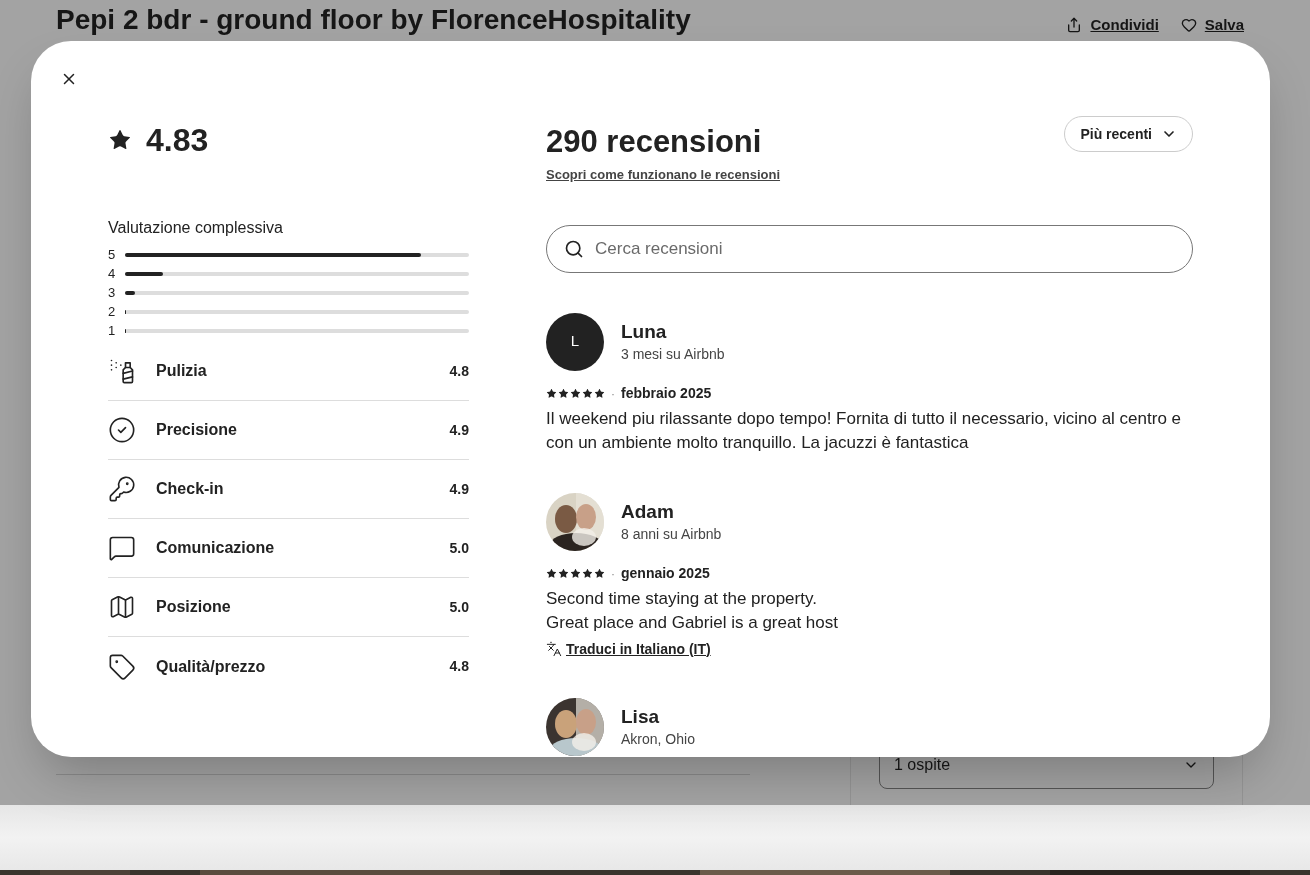  Describe the element at coordinates (864, 430) in the screenshot. I see `review-text: Il weekend piu rilassante dopo tempo! Fornita di tutto il necessario, vicino al centro e con un ambiente molto tranquillo. La jacuzzi è fantastica` at that location.